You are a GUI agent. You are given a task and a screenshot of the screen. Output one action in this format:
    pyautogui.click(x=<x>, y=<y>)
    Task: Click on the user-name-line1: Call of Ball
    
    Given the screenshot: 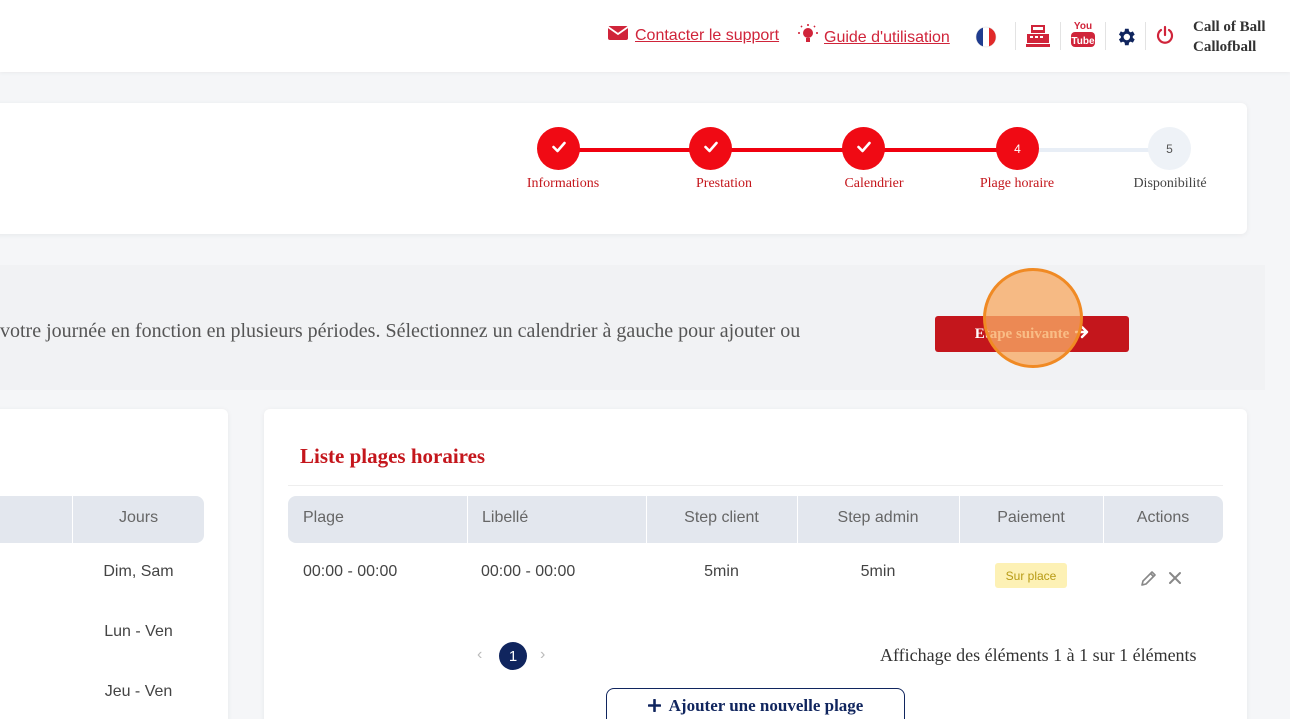 What is the action you would take?
    pyautogui.click(x=1229, y=27)
    